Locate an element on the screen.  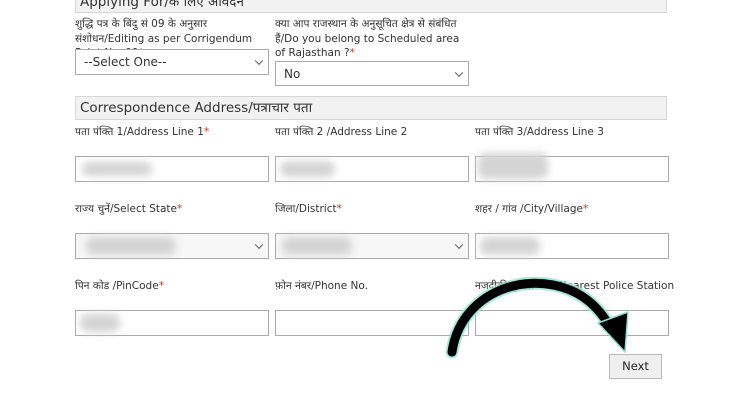
pincode-label: पिन कोड /PinCode* is located at coordinates (119, 286).